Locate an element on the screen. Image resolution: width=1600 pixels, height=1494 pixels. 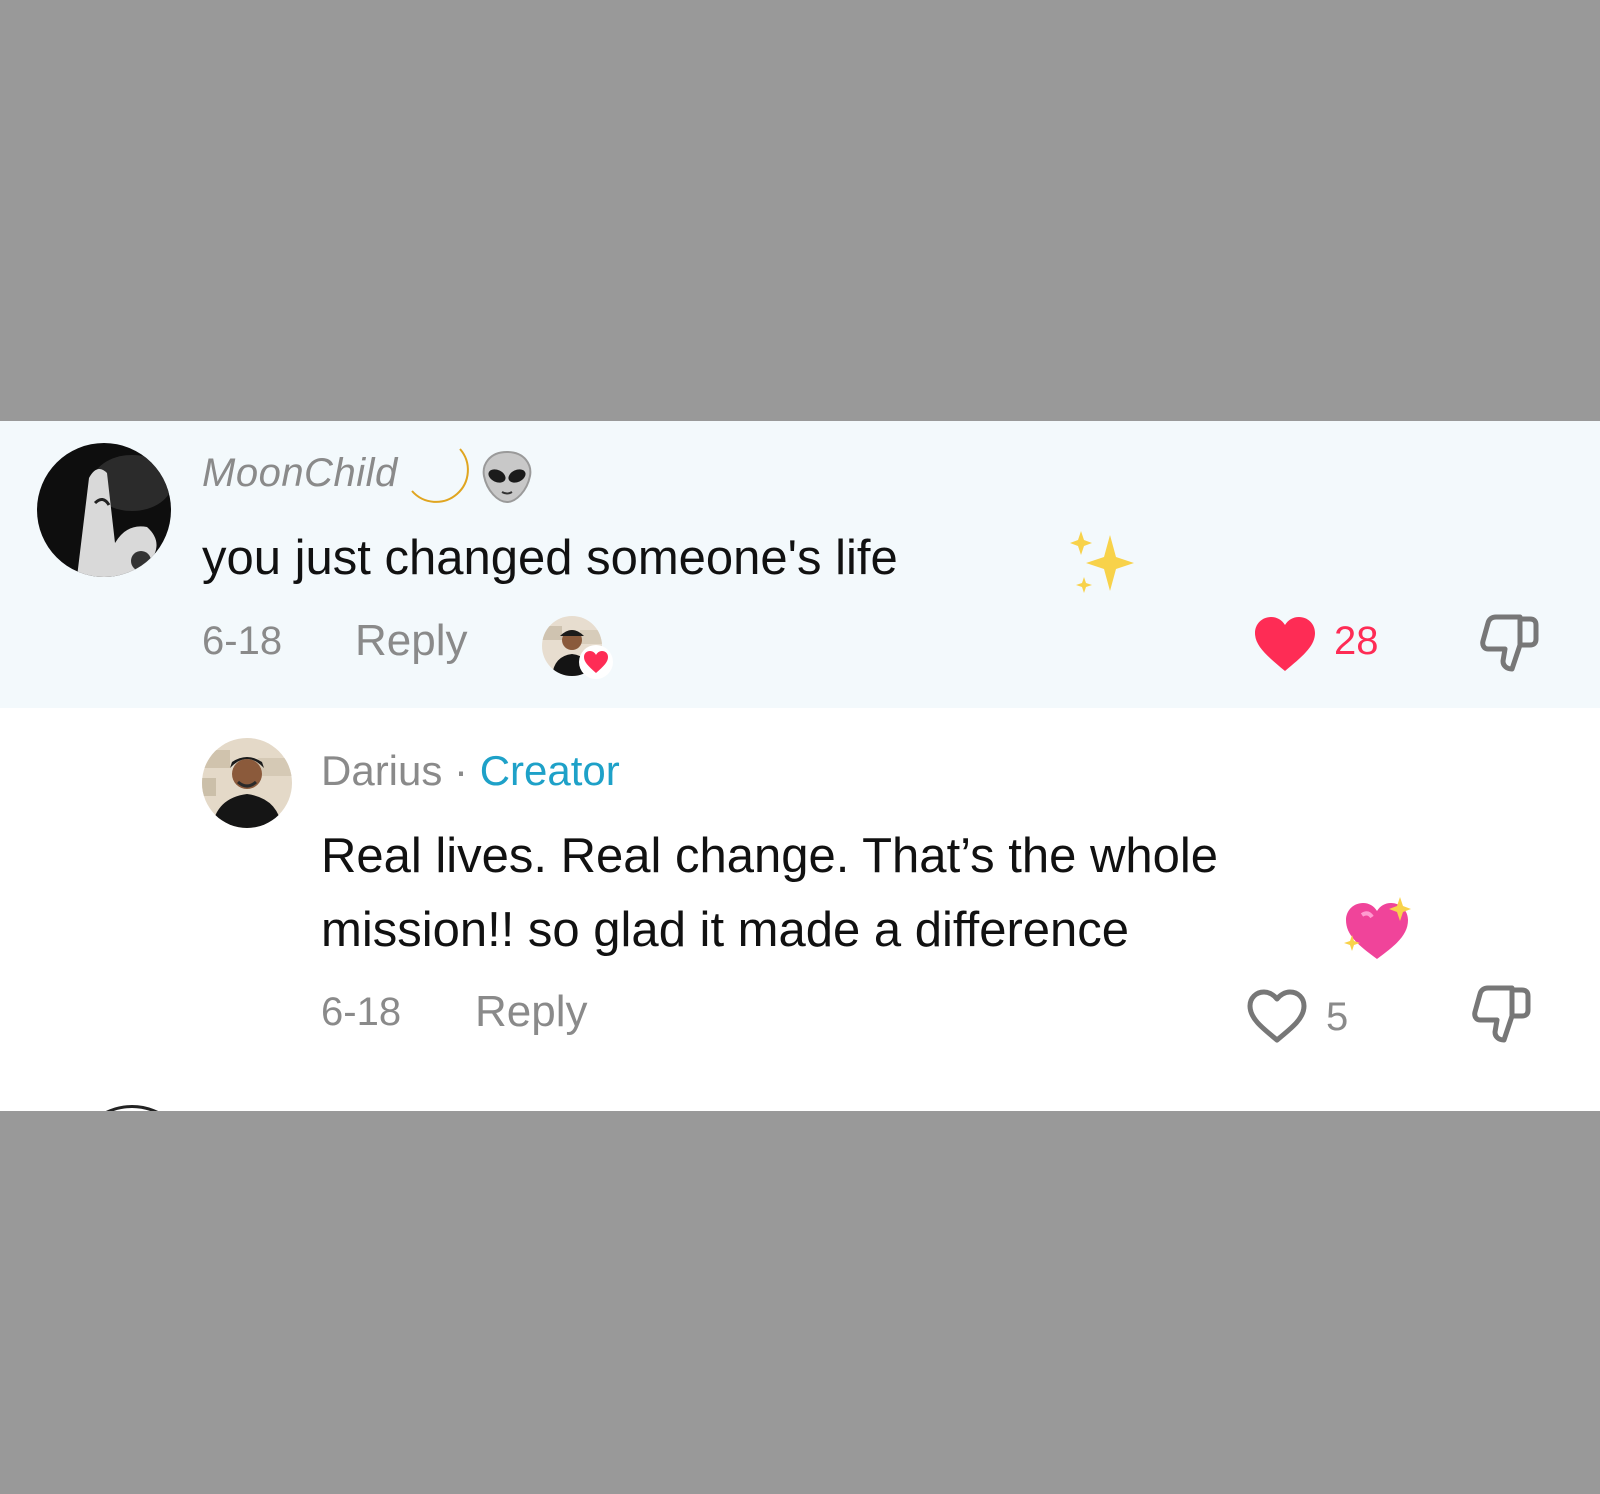
comment-text: you just changed someone's life is located at coordinates (550, 558).